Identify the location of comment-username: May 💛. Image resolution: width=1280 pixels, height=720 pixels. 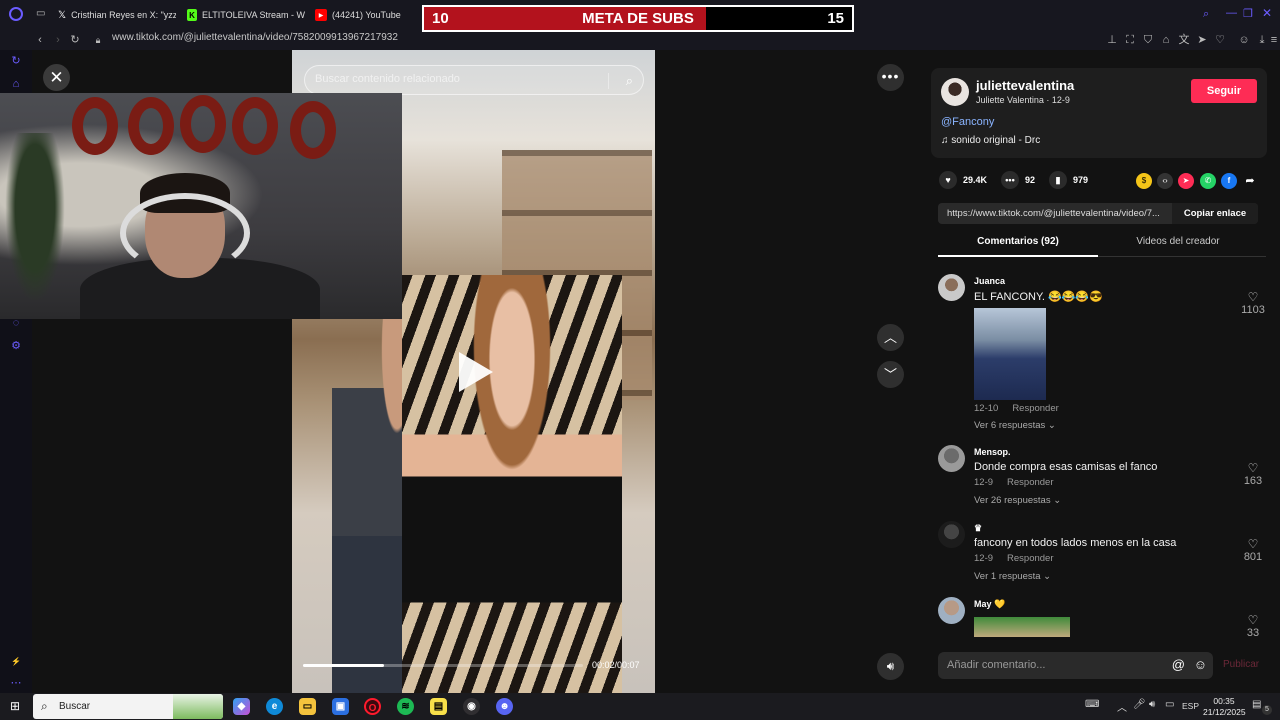
(989, 604).